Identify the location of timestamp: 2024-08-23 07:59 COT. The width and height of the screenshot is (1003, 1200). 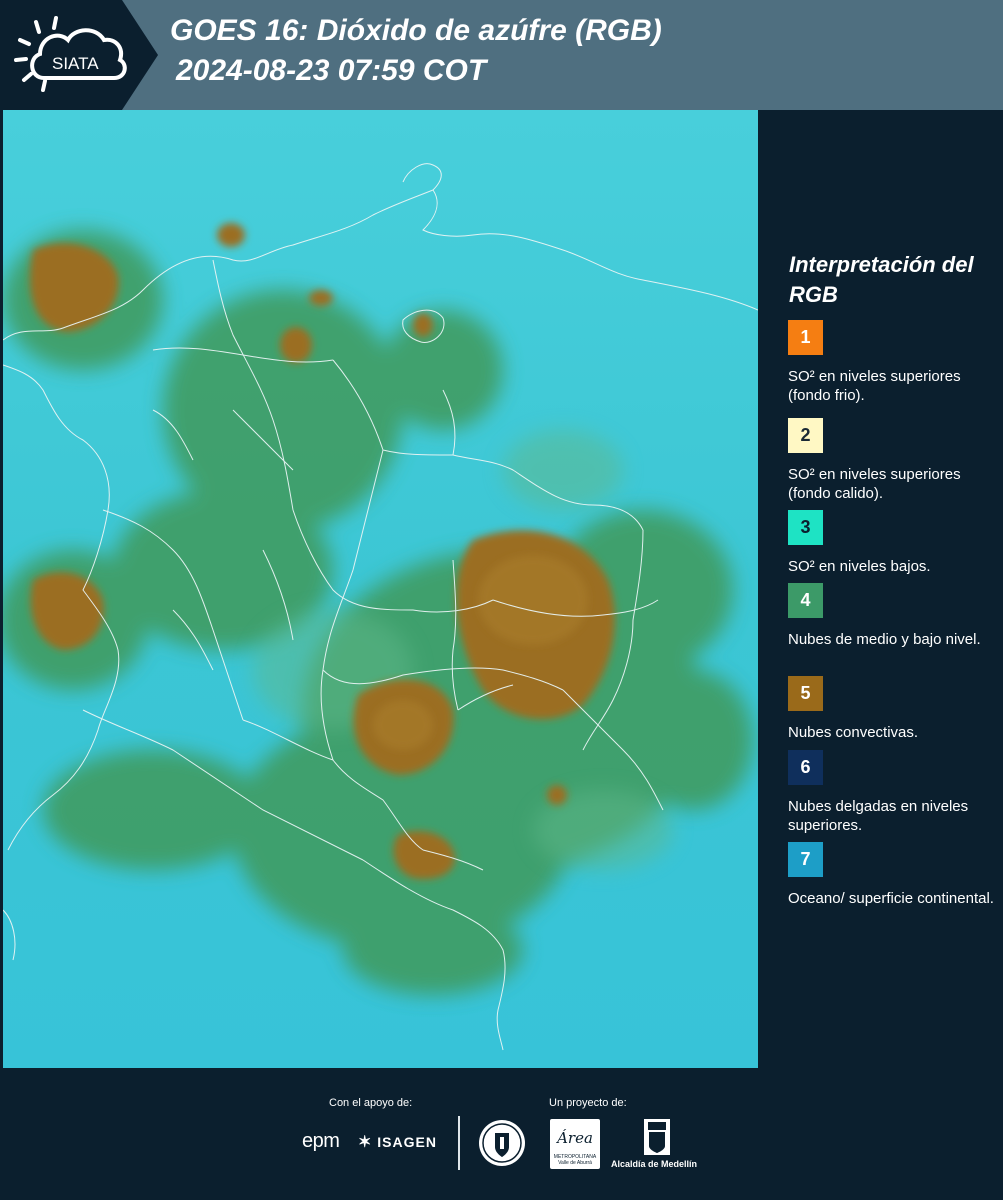
(331, 70).